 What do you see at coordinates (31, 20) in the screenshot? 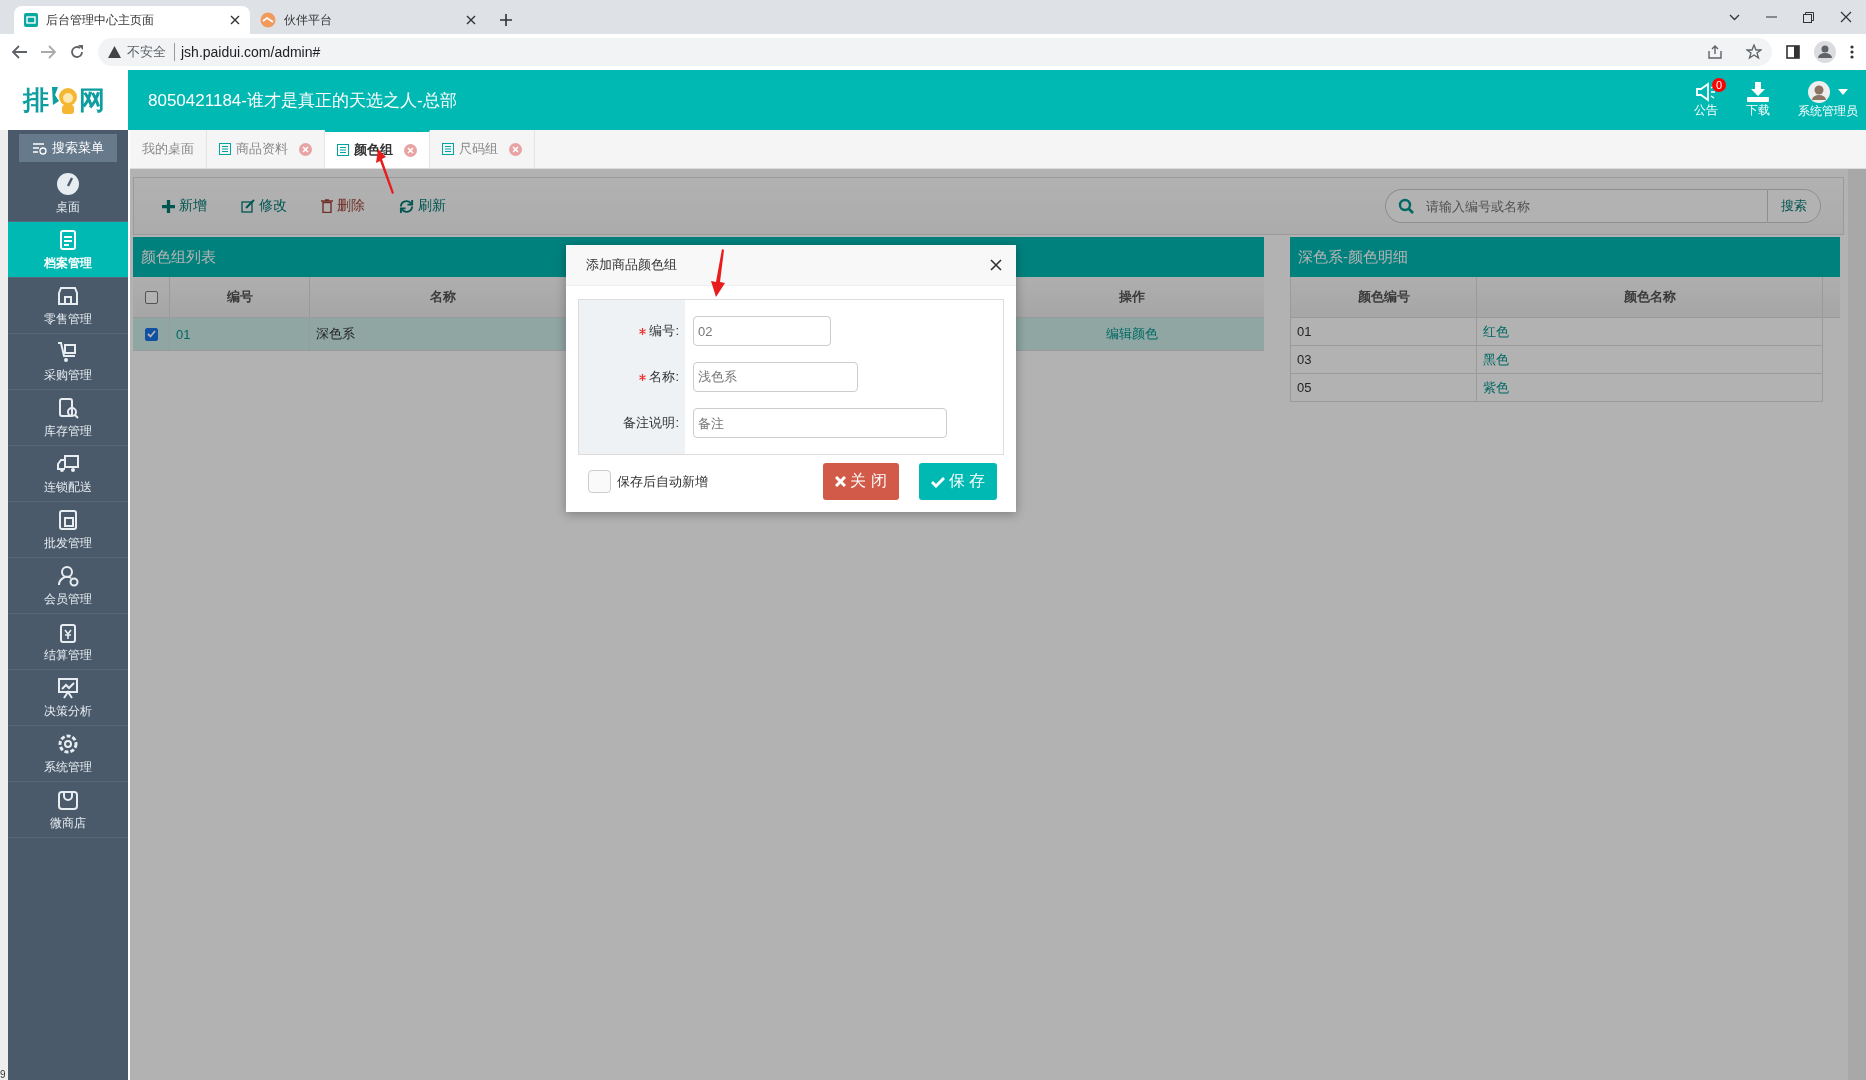
I see `page-icon` at bounding box center [31, 20].